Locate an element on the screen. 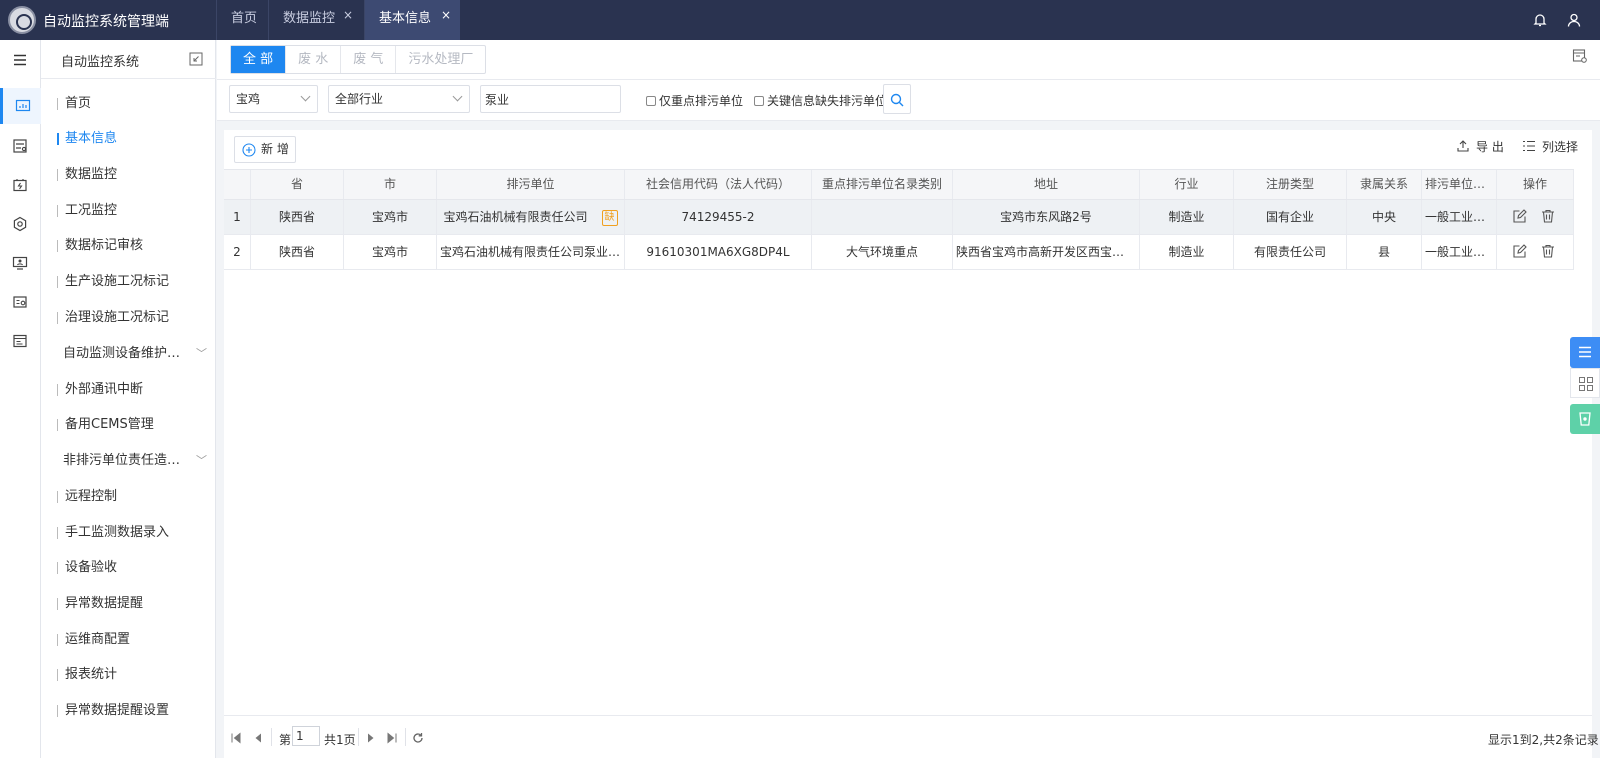 The height and width of the screenshot is (758, 1600). rail-item-report is located at coordinates (20, 341).